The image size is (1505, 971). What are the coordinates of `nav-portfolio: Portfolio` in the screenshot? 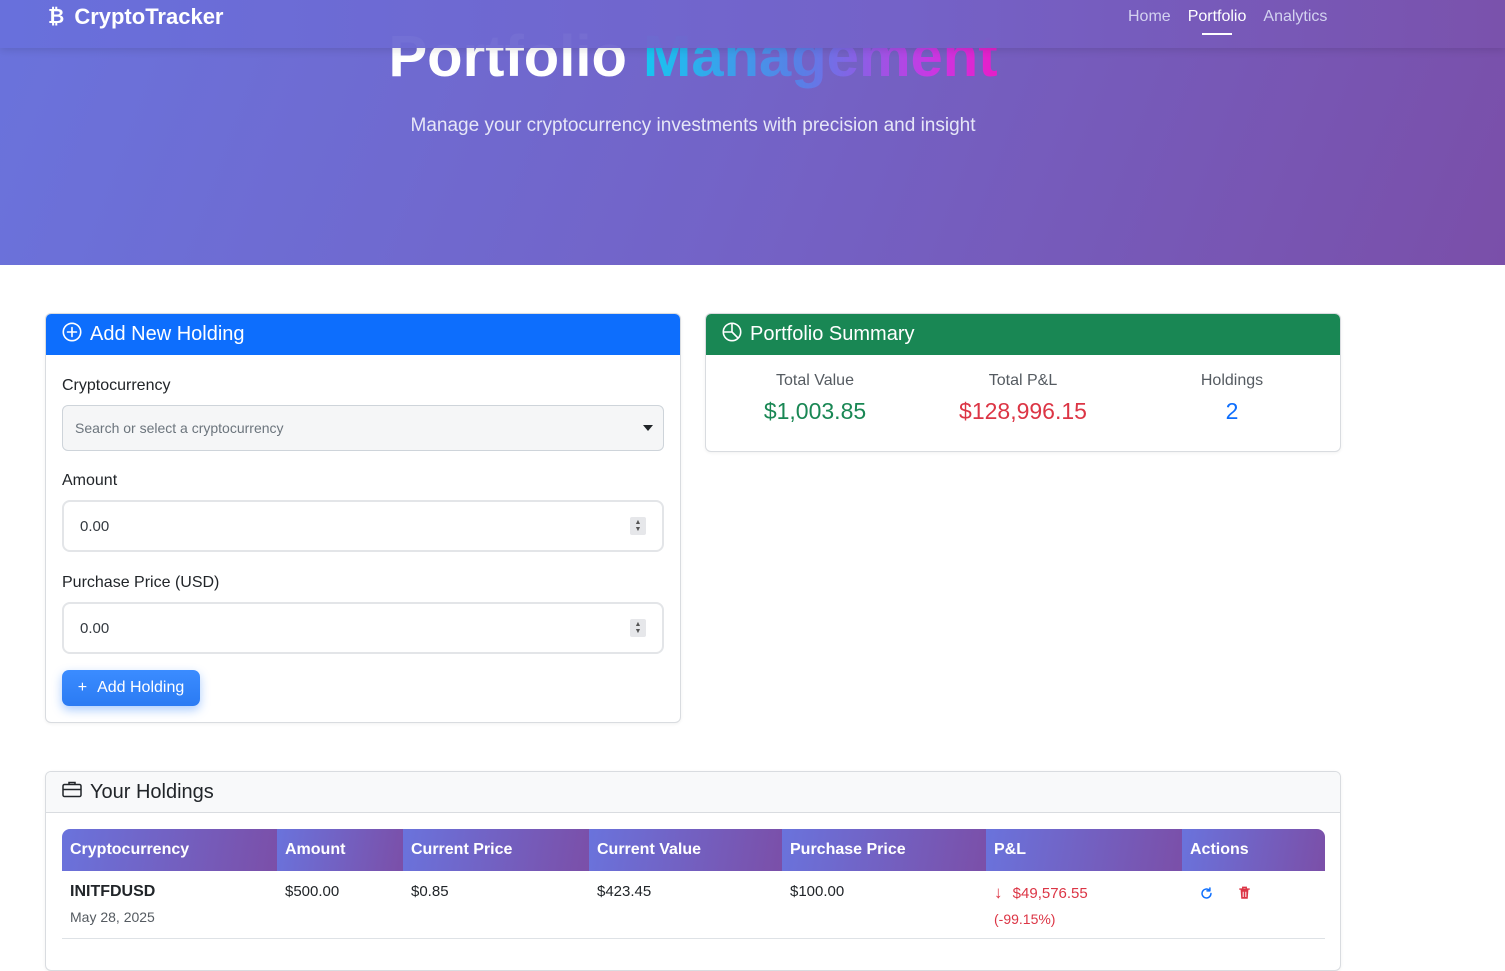 It's located at (1217, 22).